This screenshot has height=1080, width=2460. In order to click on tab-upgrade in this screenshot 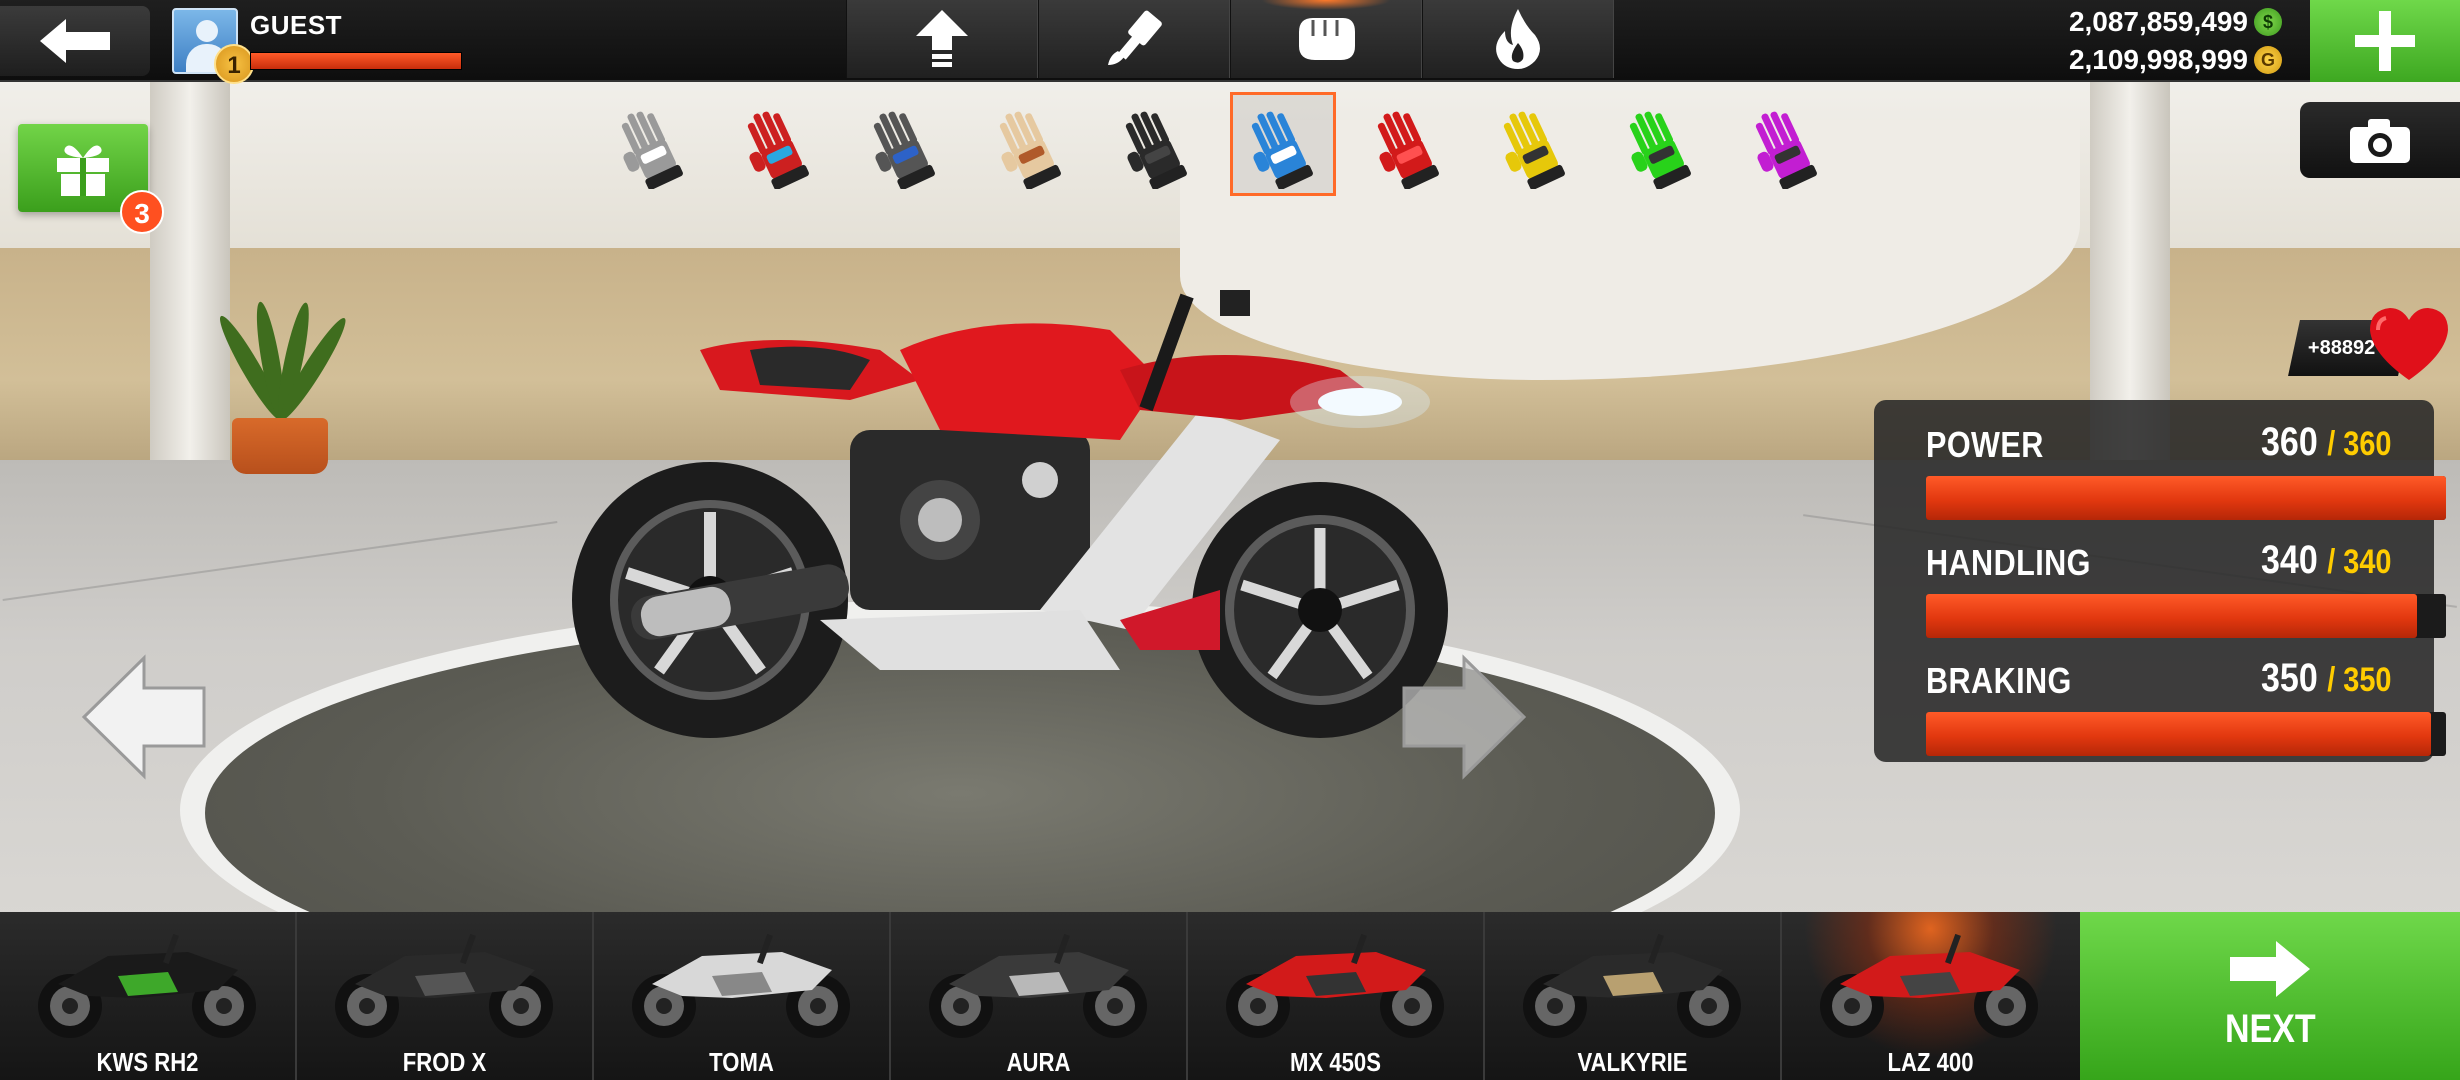, I will do `click(942, 39)`.